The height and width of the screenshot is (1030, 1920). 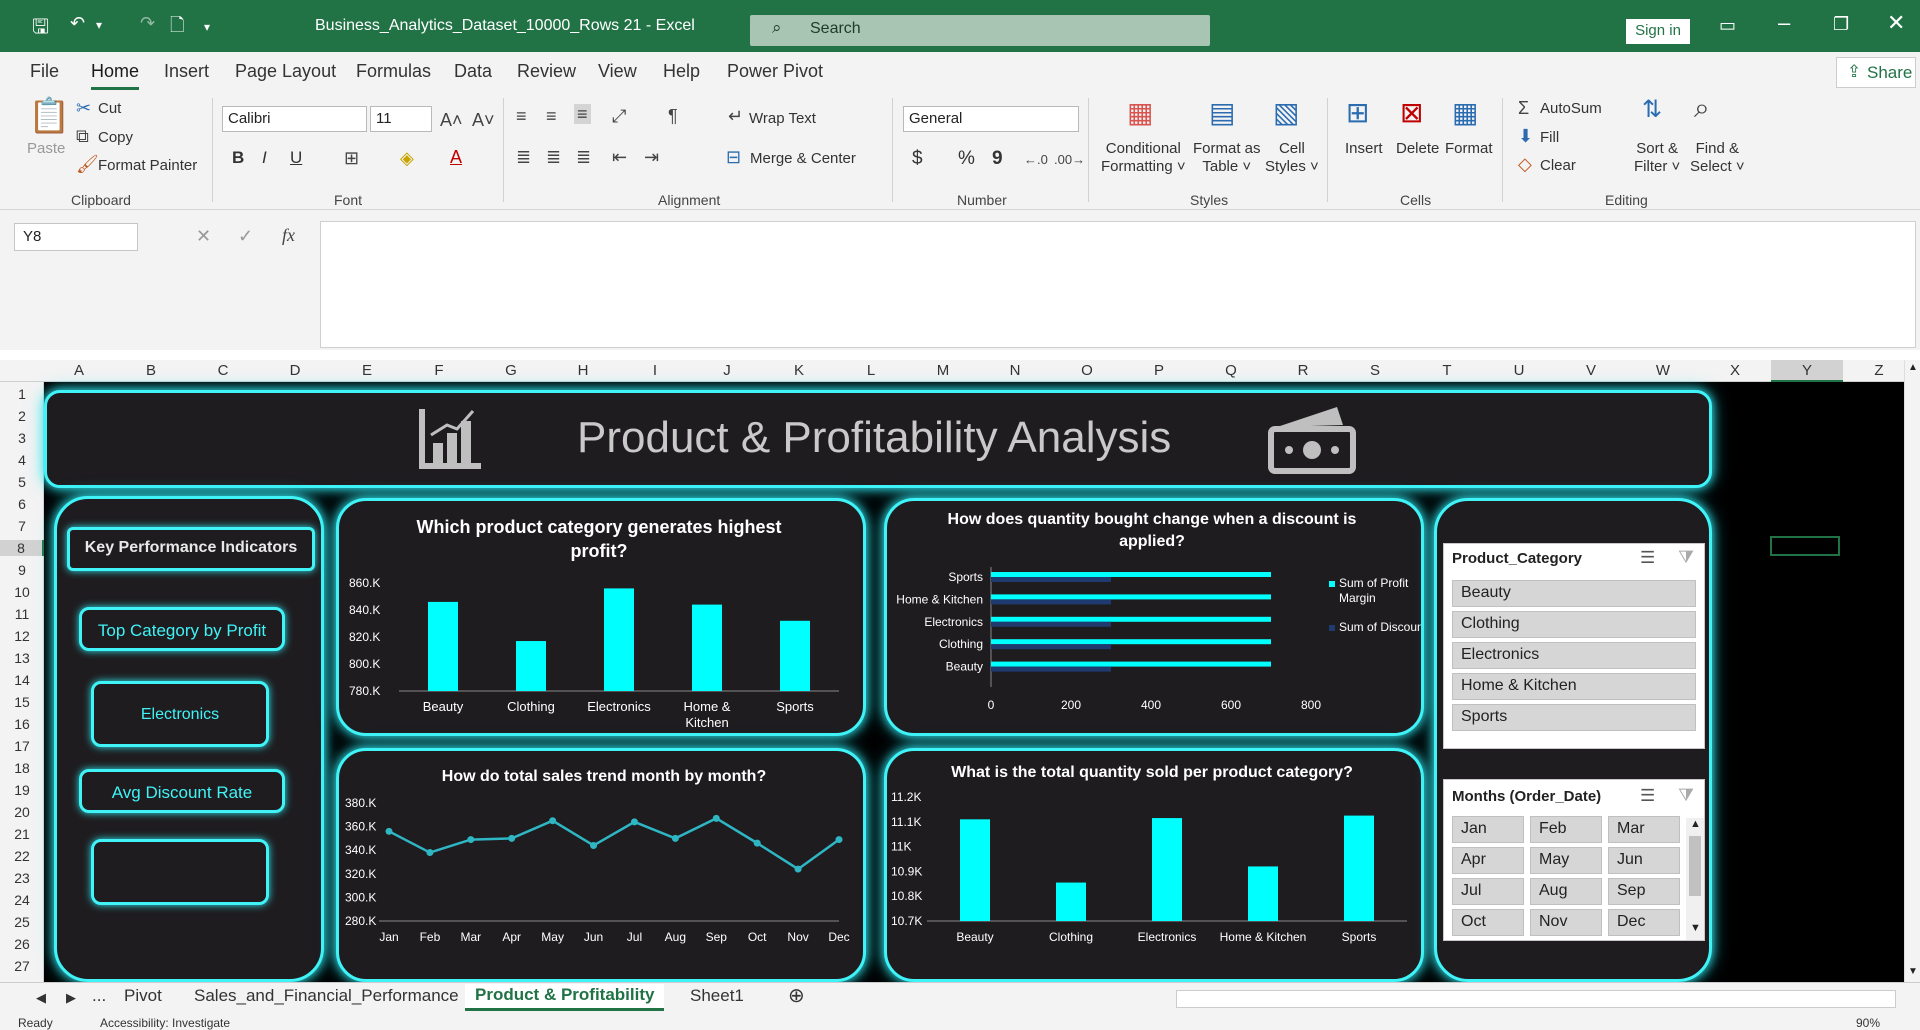 I want to click on increase-decimal-icon: ←.0, so click(x=1036, y=160).